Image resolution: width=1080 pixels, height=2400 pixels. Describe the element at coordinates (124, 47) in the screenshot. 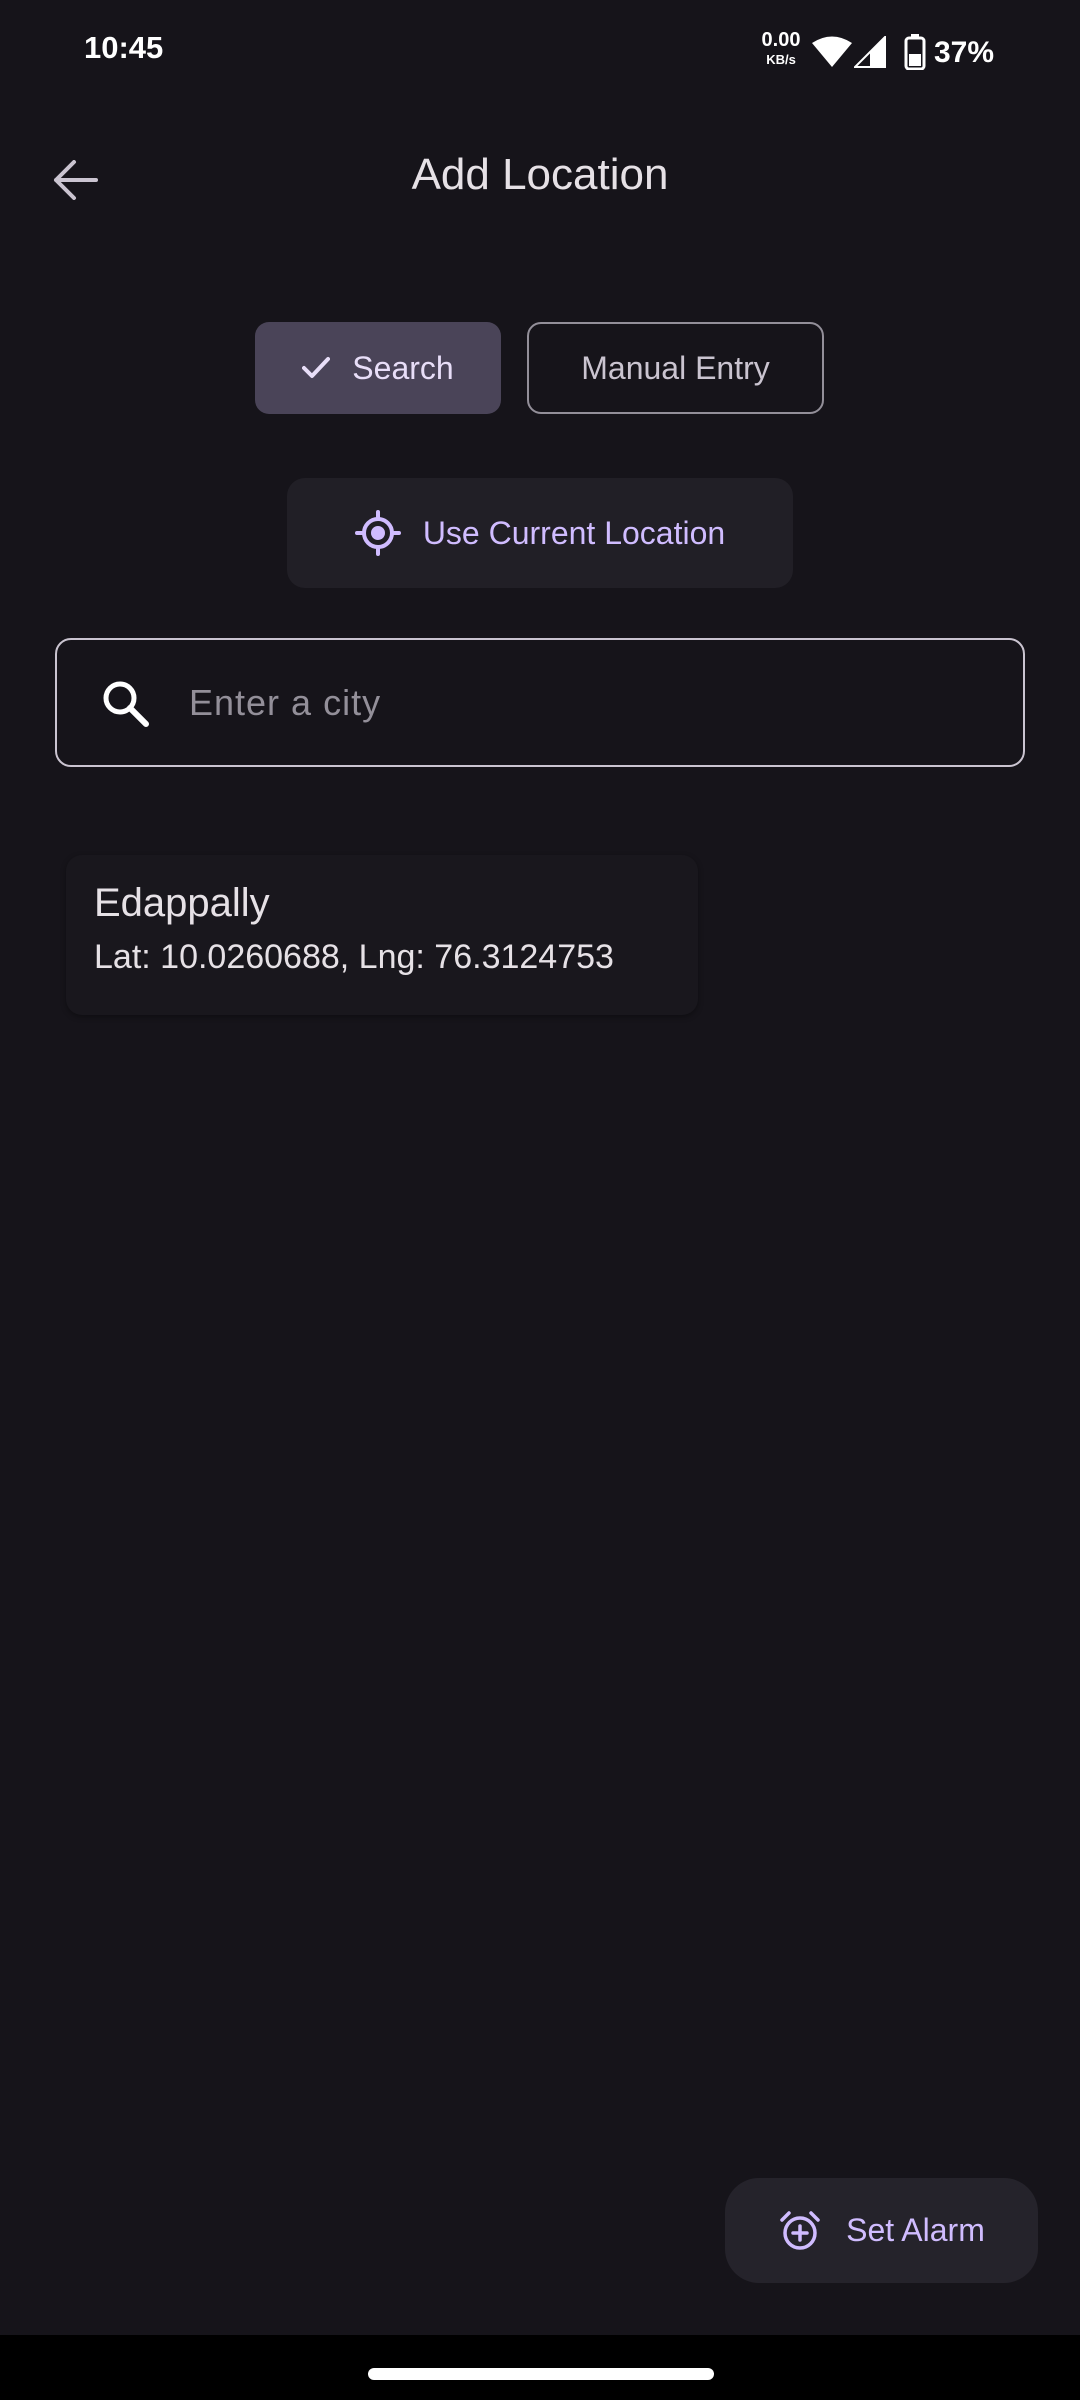

I see `status-time: 10:45` at that location.